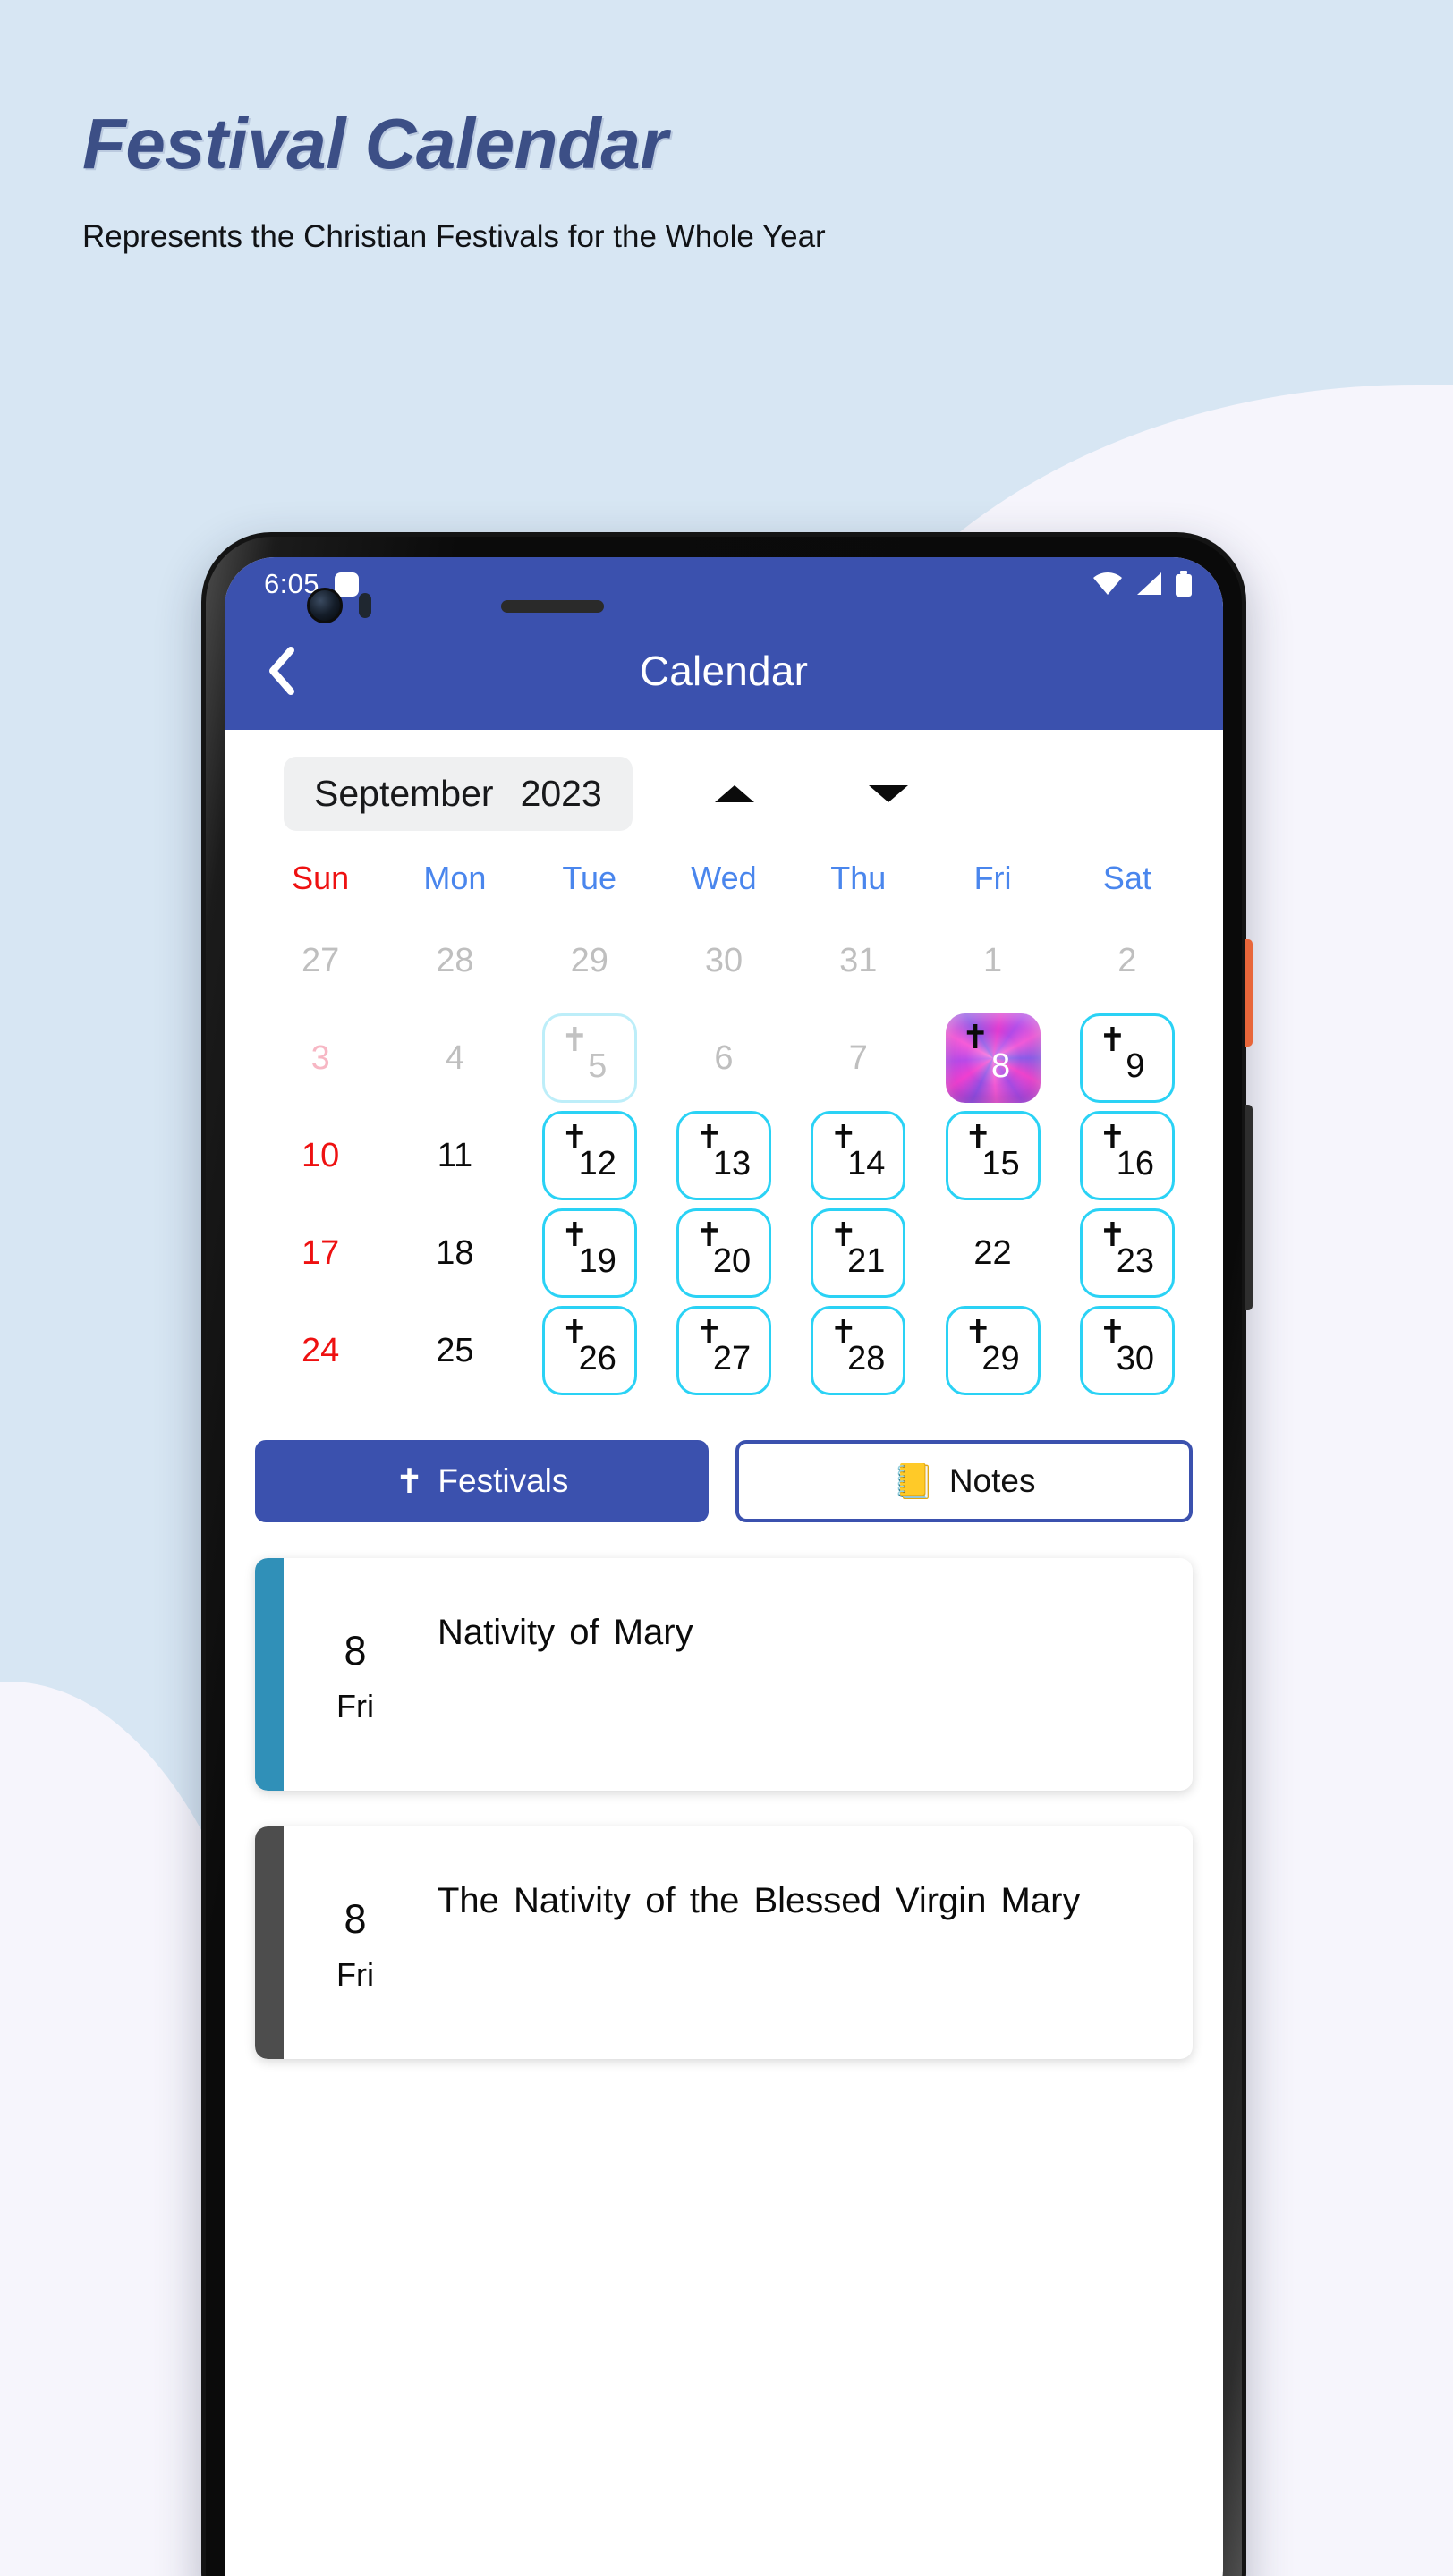 This screenshot has height=2576, width=1453. I want to click on day-cell: ✝ 27, so click(724, 1350).